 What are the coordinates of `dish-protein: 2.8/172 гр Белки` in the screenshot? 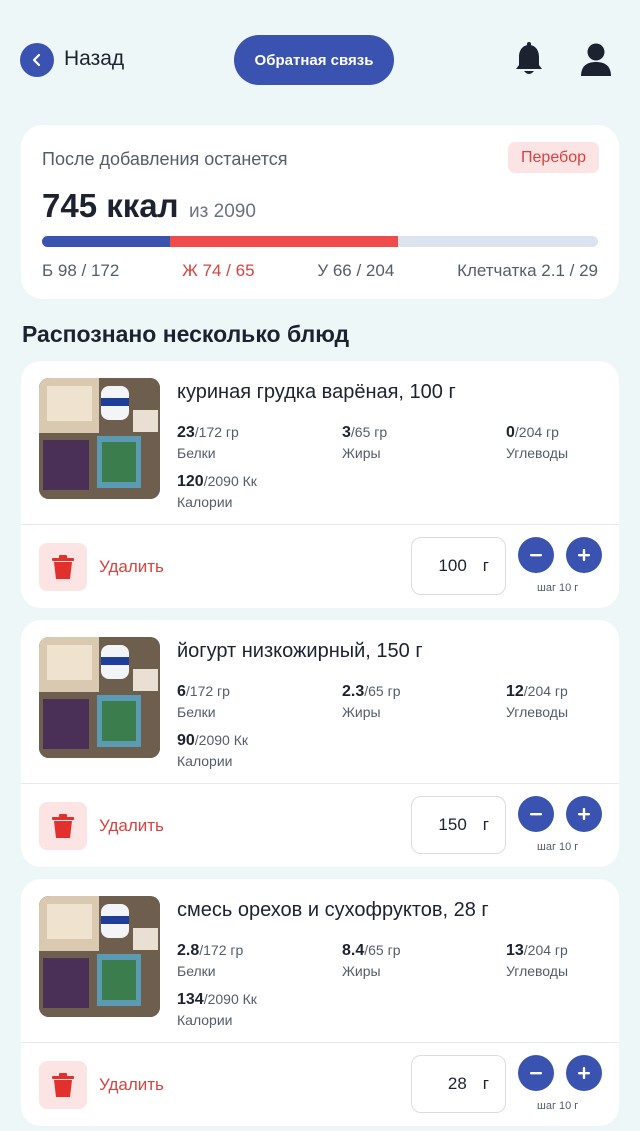 It's located at (210, 960).